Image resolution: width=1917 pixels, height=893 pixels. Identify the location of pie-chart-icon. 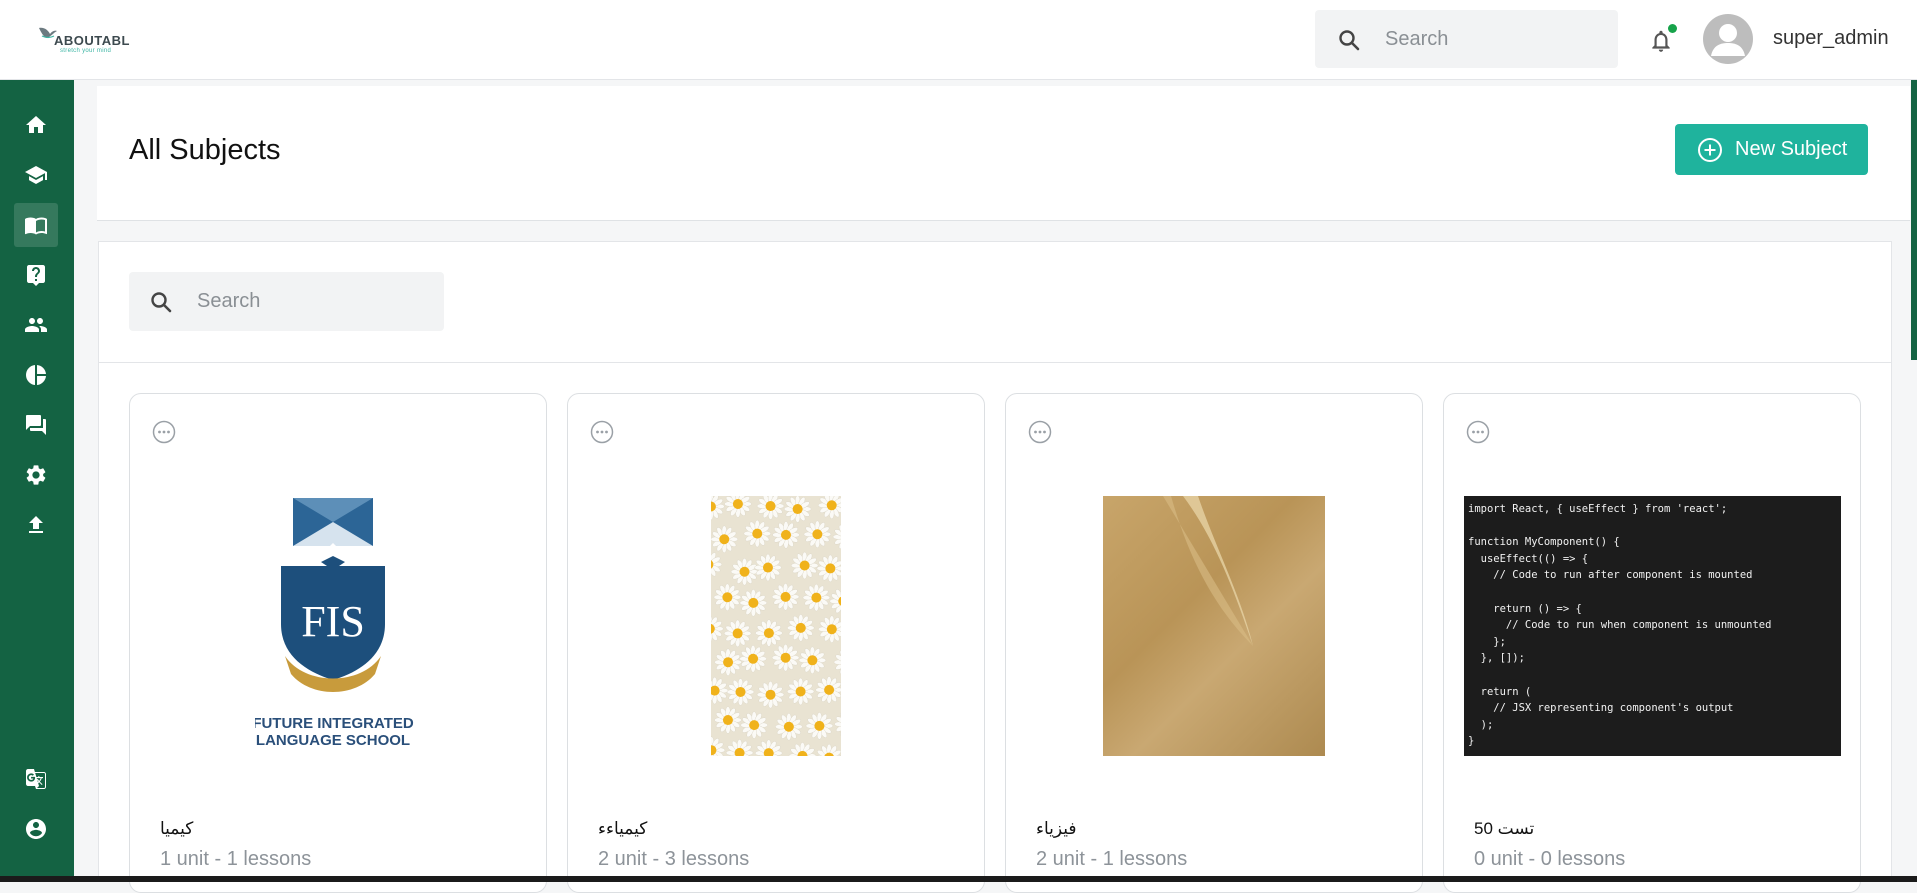
(36, 375).